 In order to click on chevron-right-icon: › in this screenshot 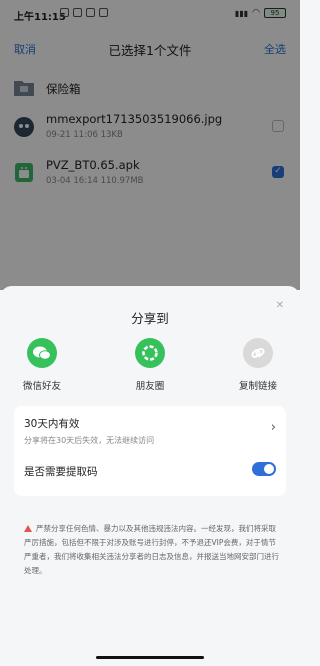, I will do `click(273, 427)`.